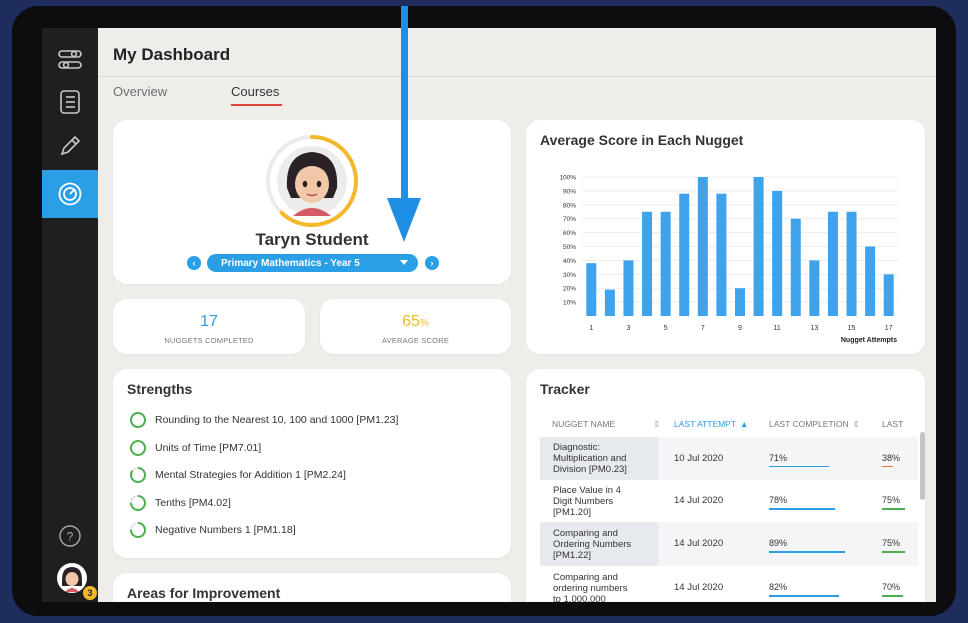 This screenshot has width=968, height=623. Describe the element at coordinates (194, 263) in the screenshot. I see `previous-course-button: ‹` at that location.